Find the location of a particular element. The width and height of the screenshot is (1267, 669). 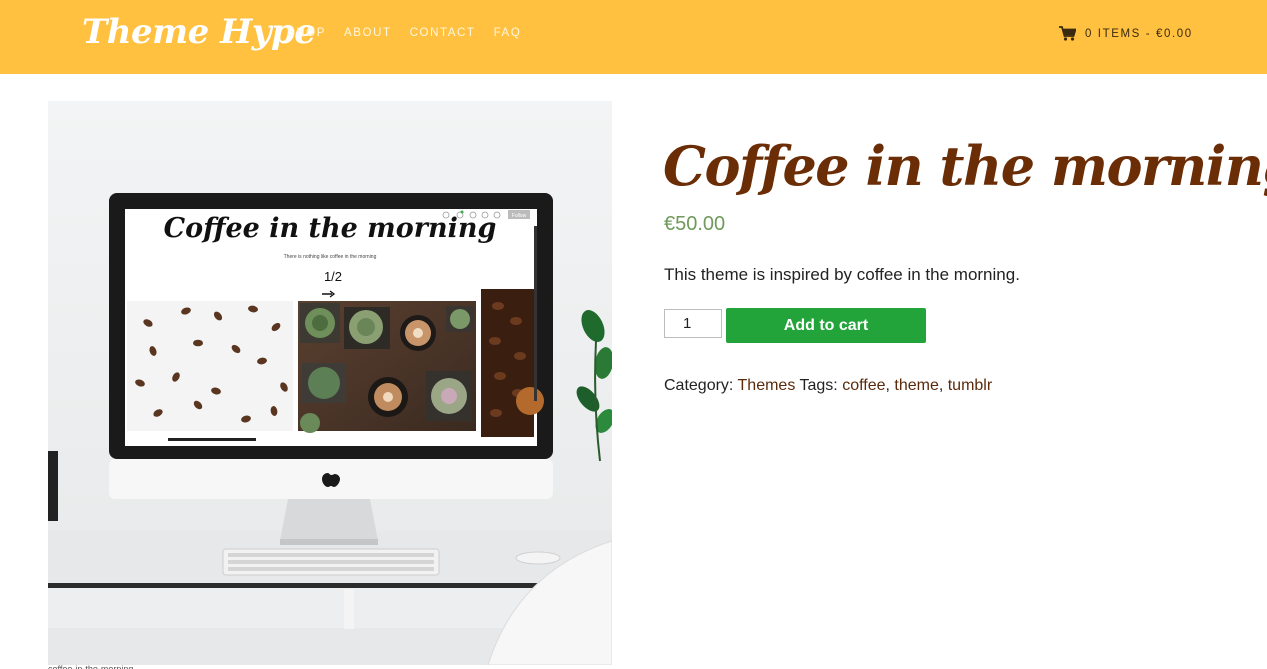

main-nav: SHOP ABOUT CONTACT FAQ is located at coordinates (404, 33).